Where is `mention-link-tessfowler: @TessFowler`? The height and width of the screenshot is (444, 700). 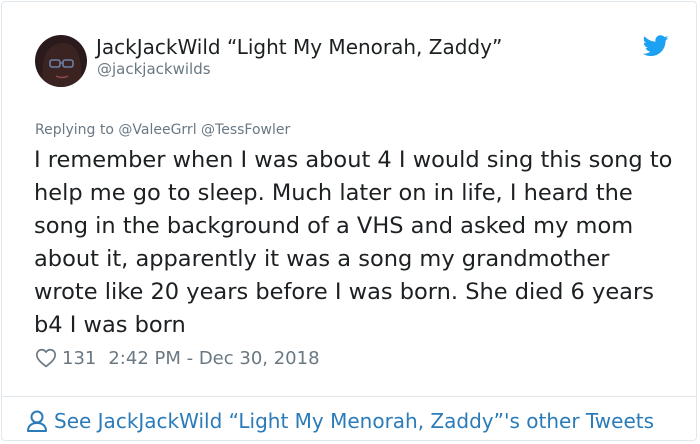 mention-link-tessfowler: @TessFowler is located at coordinates (245, 130).